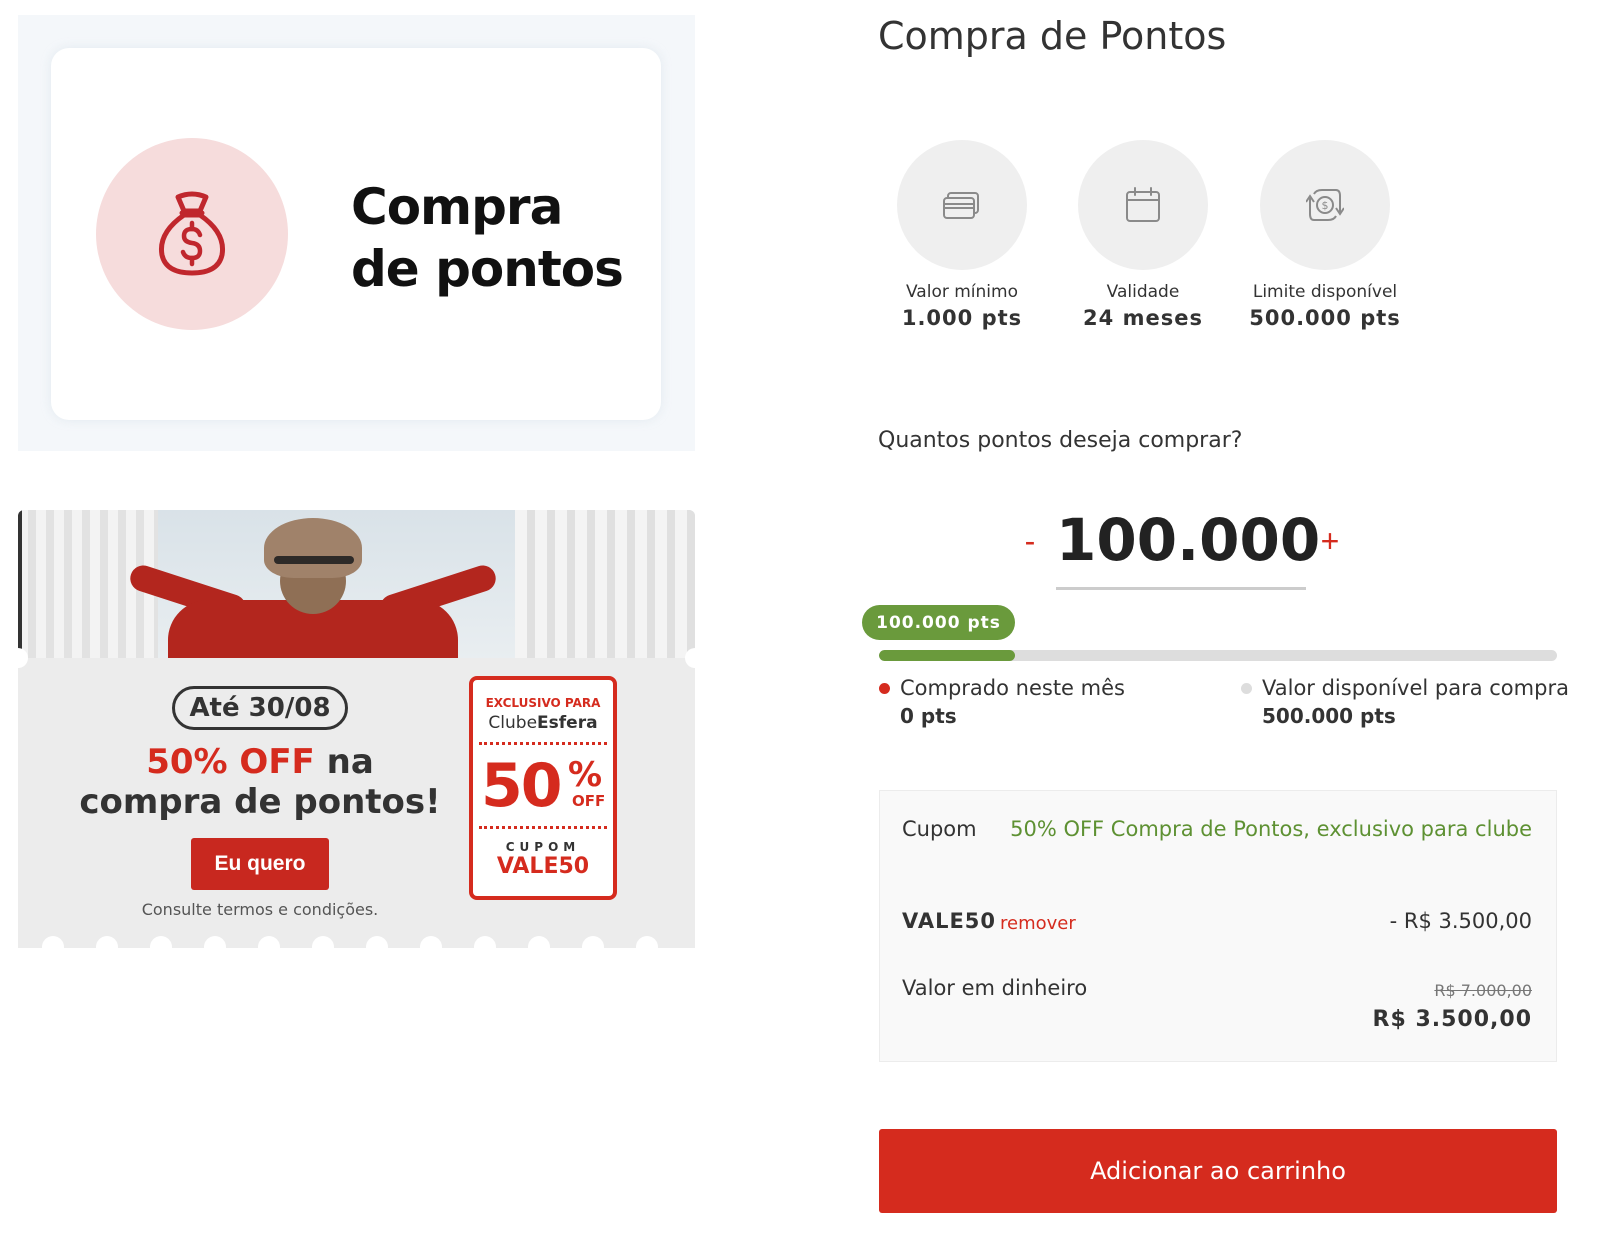 This screenshot has height=1254, width=1598. What do you see at coordinates (313, 548) in the screenshot?
I see `person-hat` at bounding box center [313, 548].